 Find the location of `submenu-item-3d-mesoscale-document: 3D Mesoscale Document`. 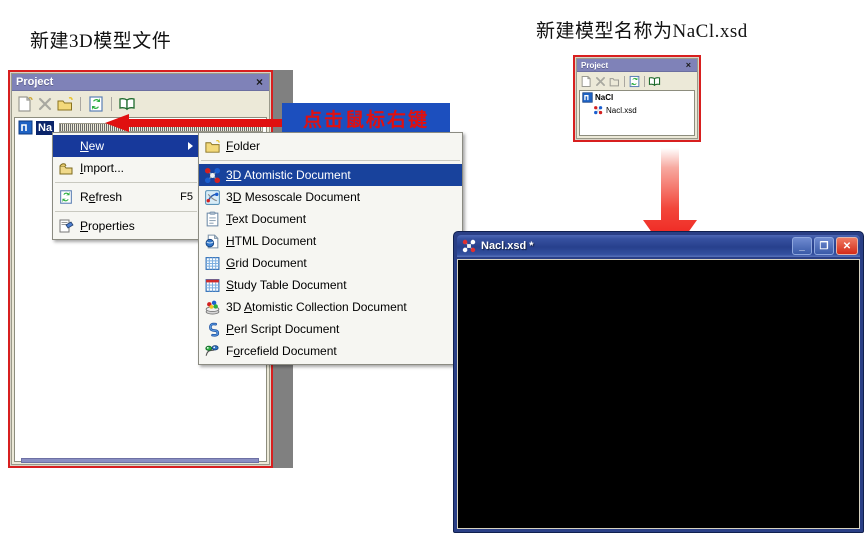

submenu-item-3d-mesoscale-document: 3D Mesoscale Document is located at coordinates (330, 197).